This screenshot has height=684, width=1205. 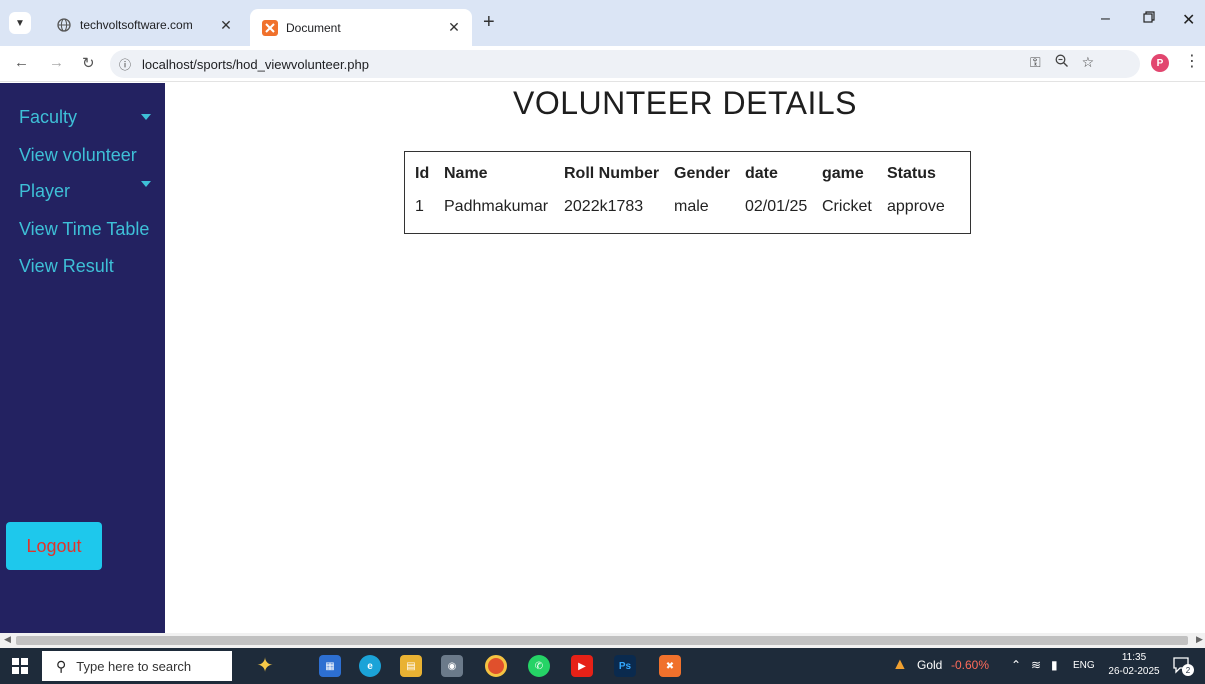 I want to click on search-icon: ⚲, so click(x=61, y=665).